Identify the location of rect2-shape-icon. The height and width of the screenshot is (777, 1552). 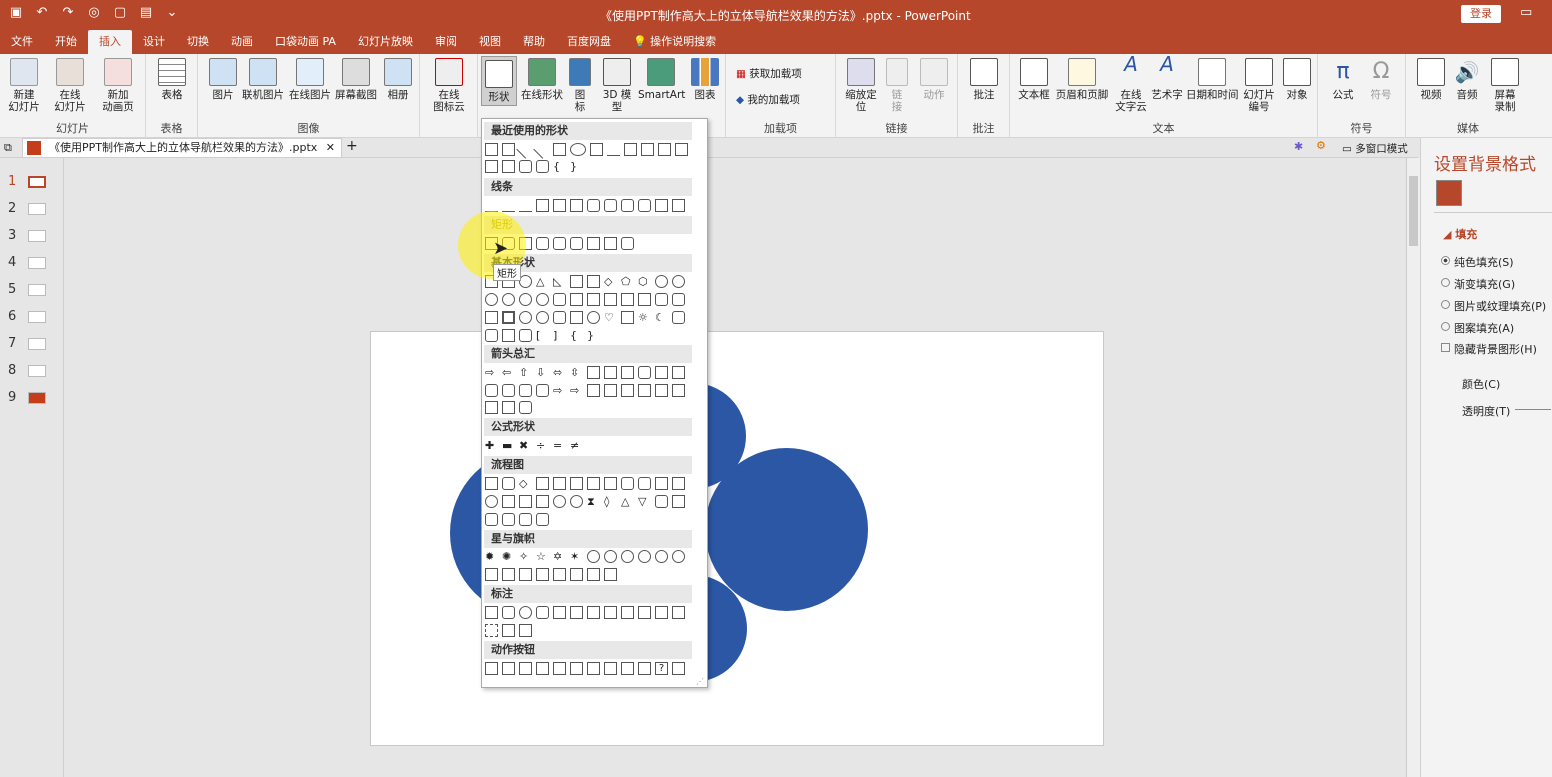
(596, 149).